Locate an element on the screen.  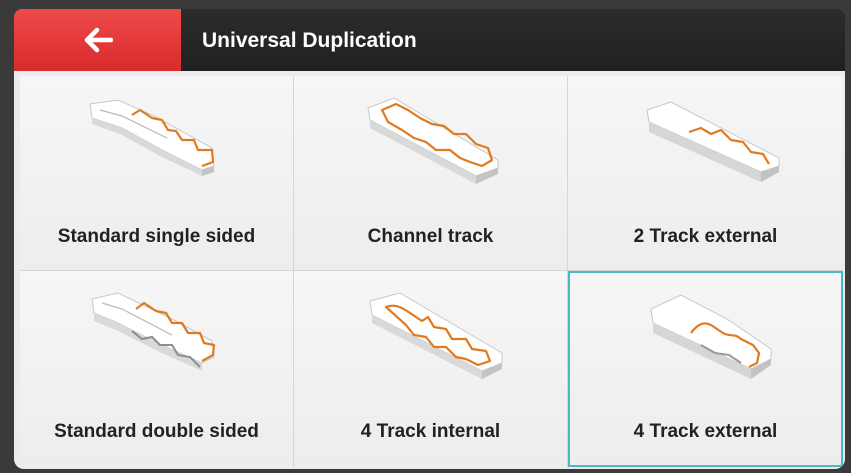
option-label: Standard single sided is located at coordinates (156, 236).